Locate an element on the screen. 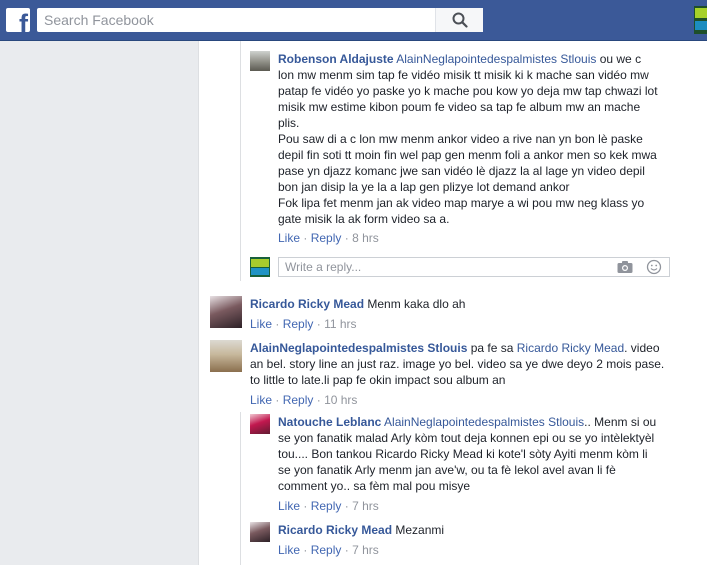 The height and width of the screenshot is (565, 707). comment-author: AlainNeglapointedespalmistes Stlouis is located at coordinates (358, 348).